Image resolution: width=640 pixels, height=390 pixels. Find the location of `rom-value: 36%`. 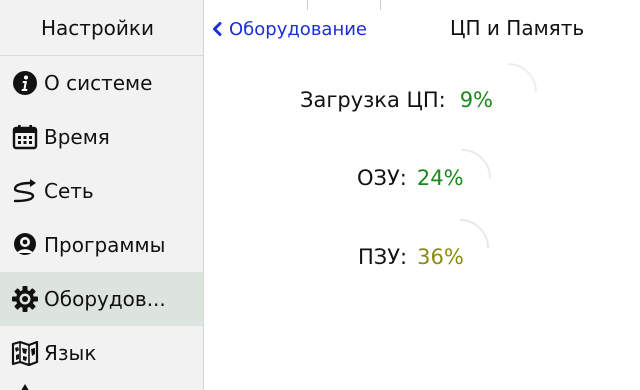

rom-value: 36% is located at coordinates (440, 257).